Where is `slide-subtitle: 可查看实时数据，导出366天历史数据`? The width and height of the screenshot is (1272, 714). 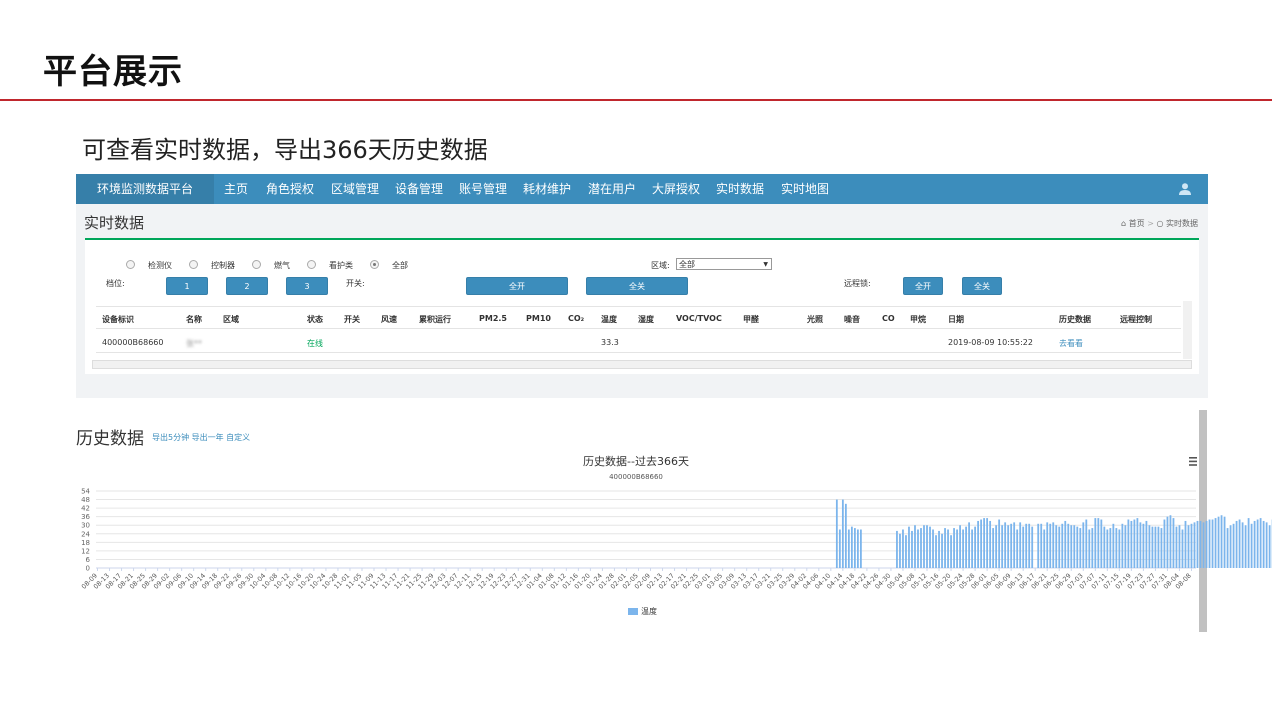
slide-subtitle: 可查看实时数据，导出366天历史数据 is located at coordinates (285, 150).